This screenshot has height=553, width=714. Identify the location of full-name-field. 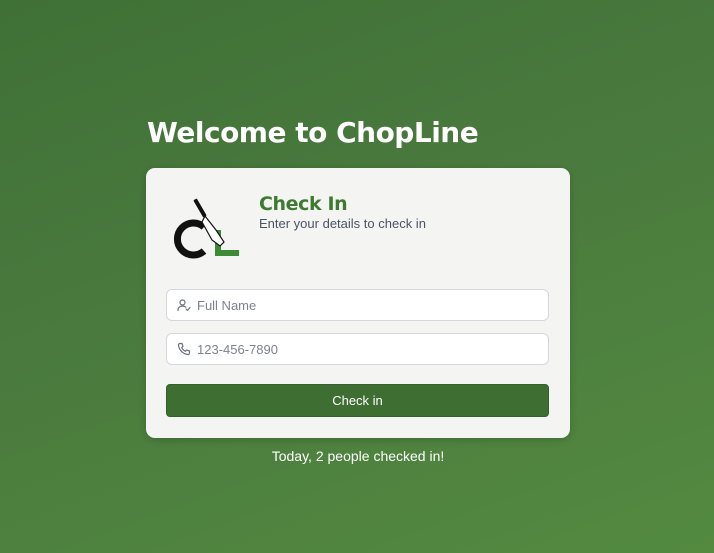
(357, 305).